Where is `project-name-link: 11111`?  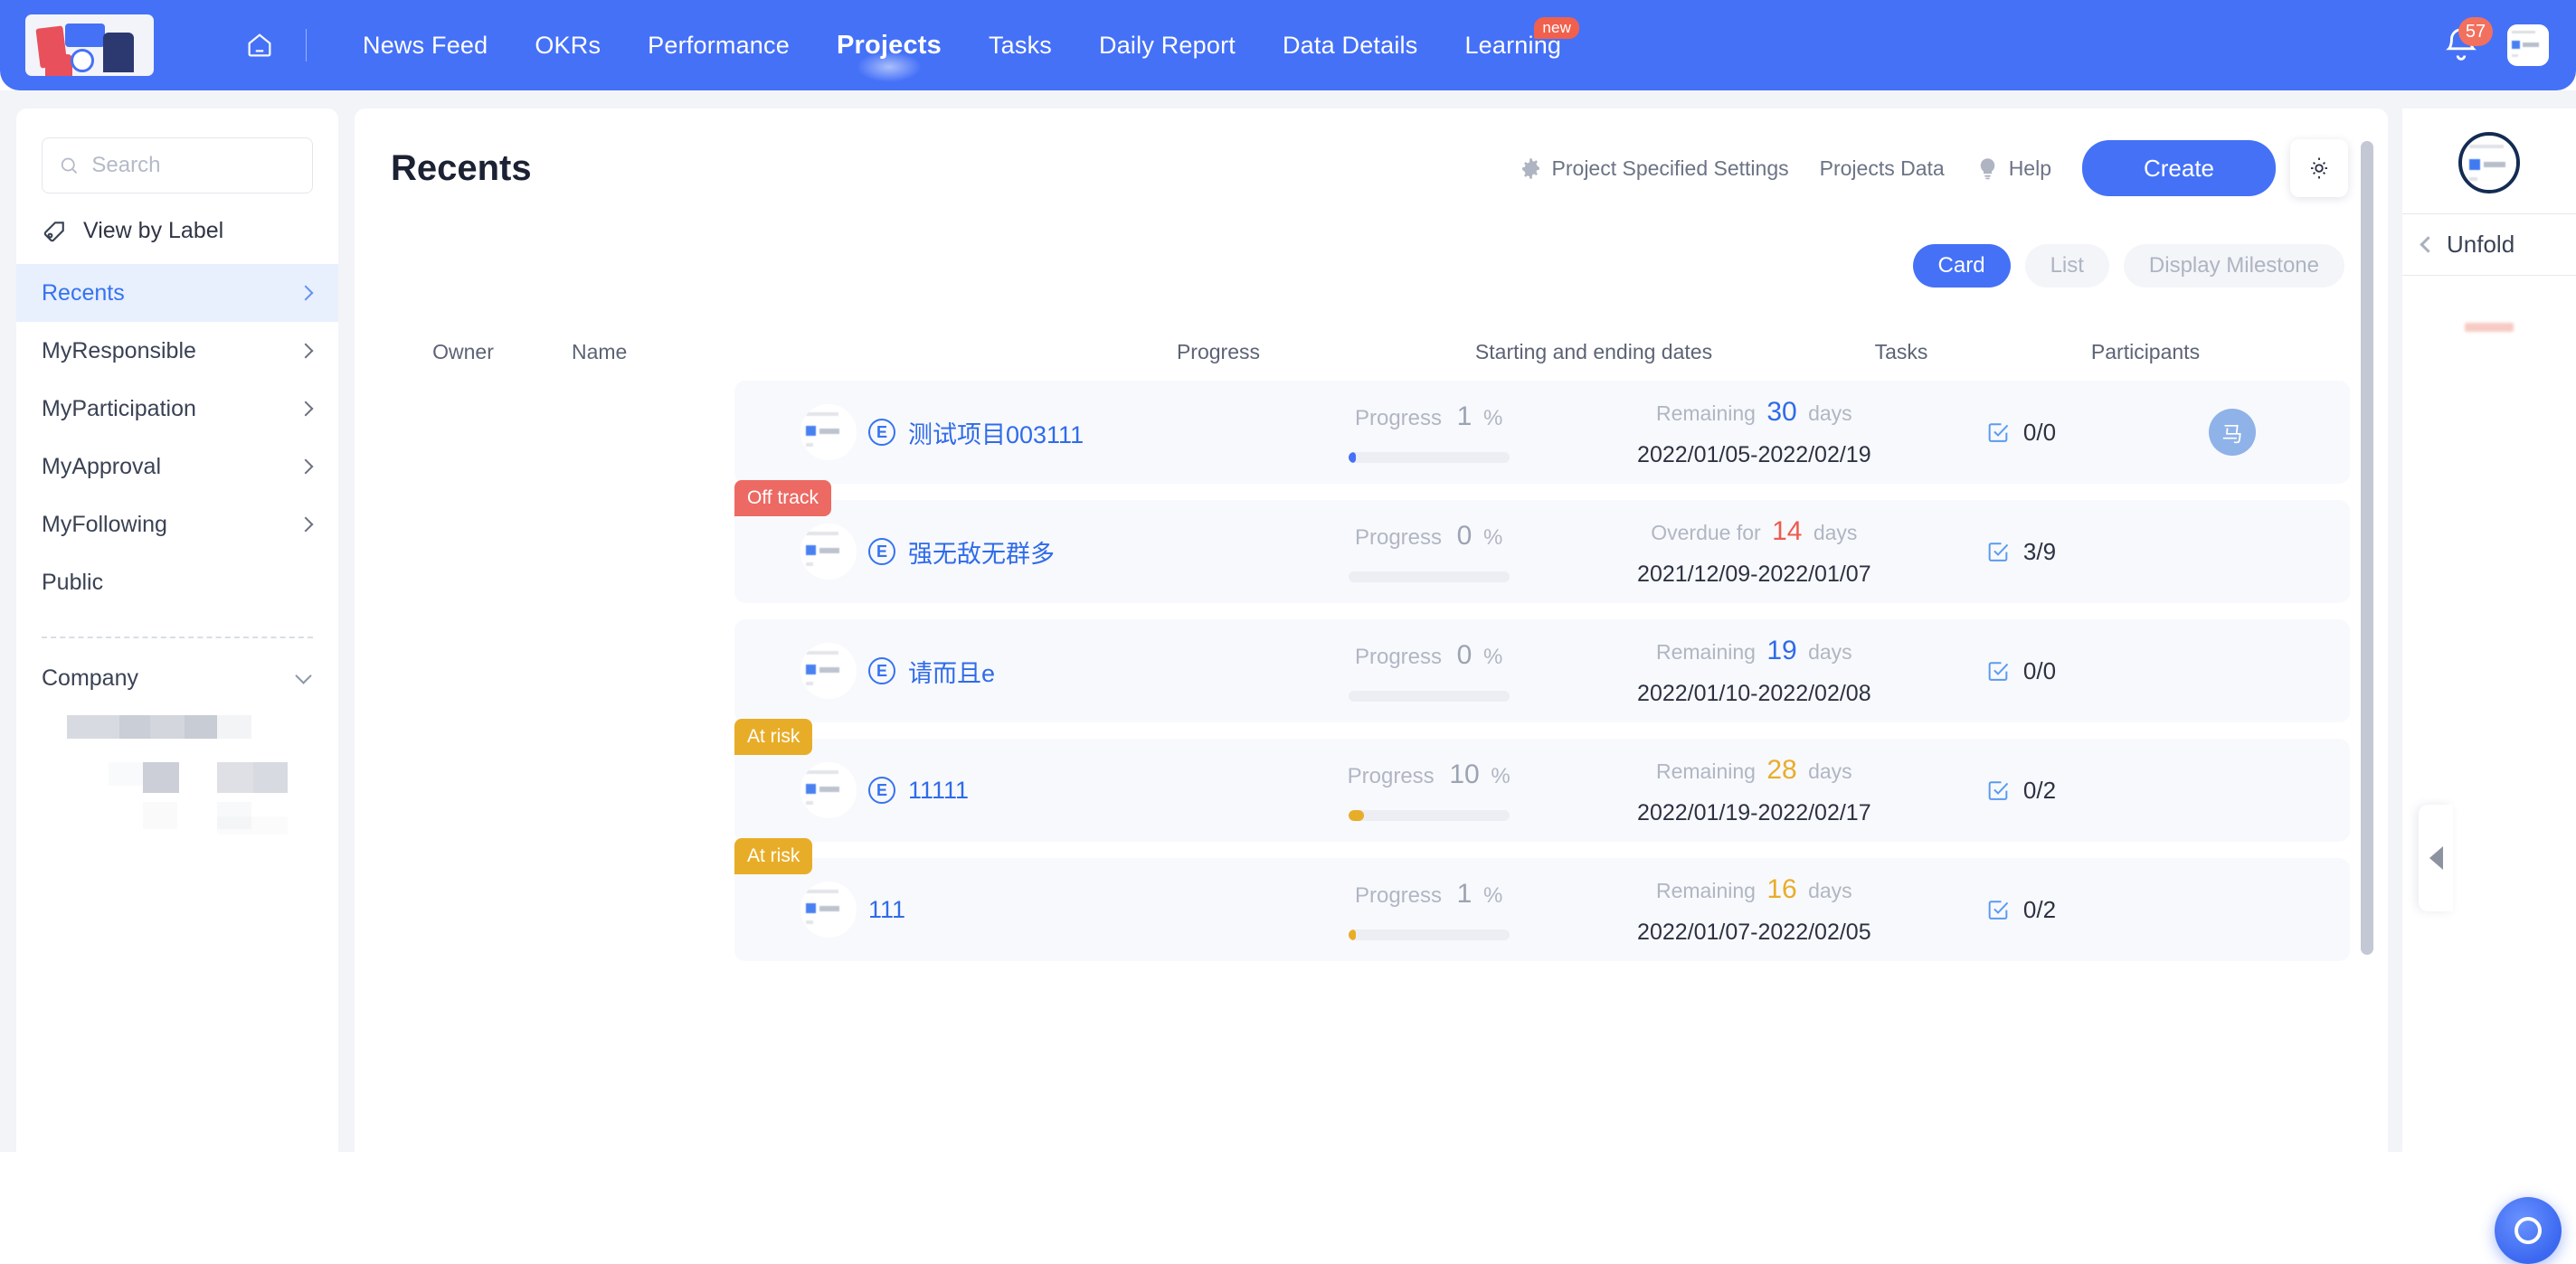 project-name-link: 11111 is located at coordinates (939, 791).